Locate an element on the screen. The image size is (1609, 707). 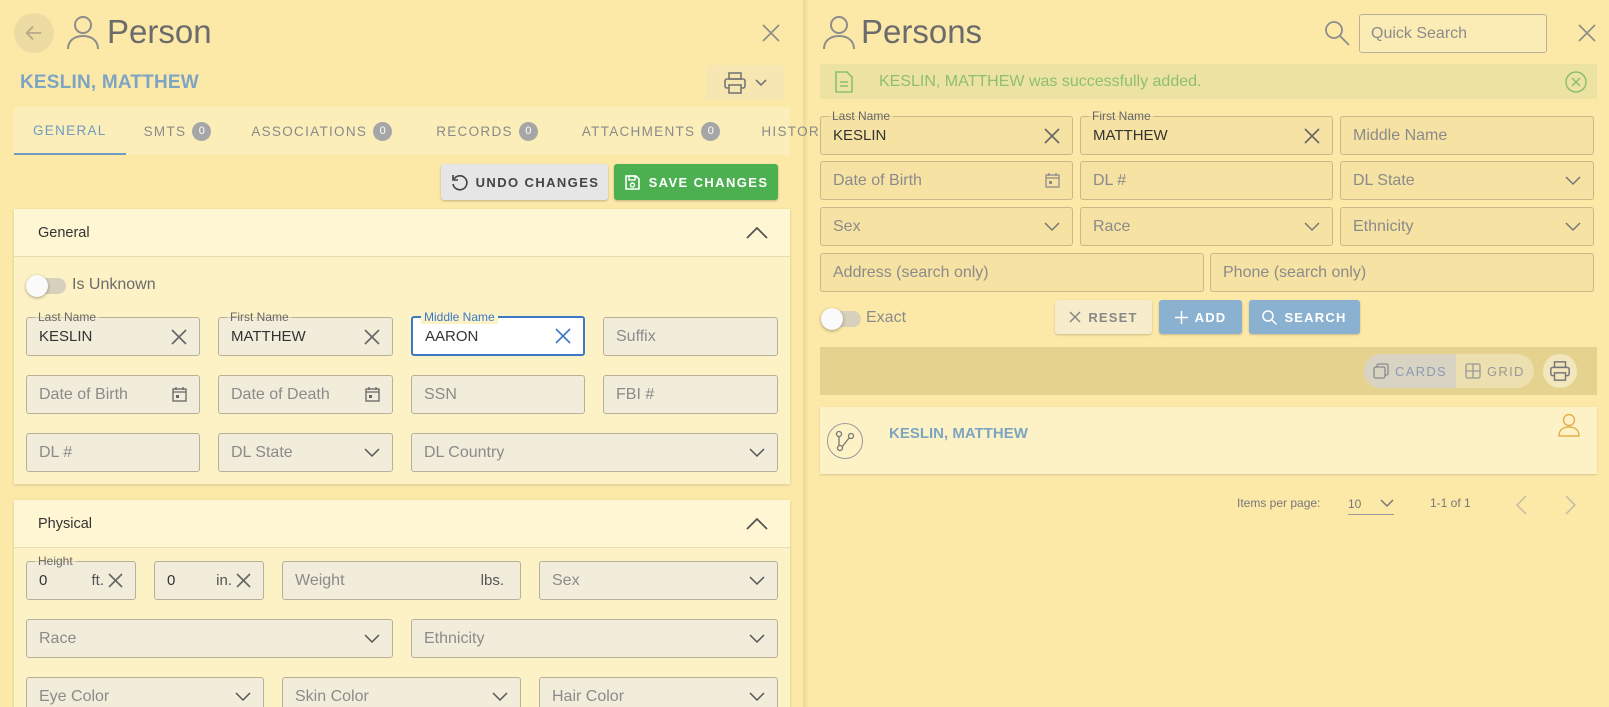
undo-changes-button: UNDO CHANGES is located at coordinates (524, 182).